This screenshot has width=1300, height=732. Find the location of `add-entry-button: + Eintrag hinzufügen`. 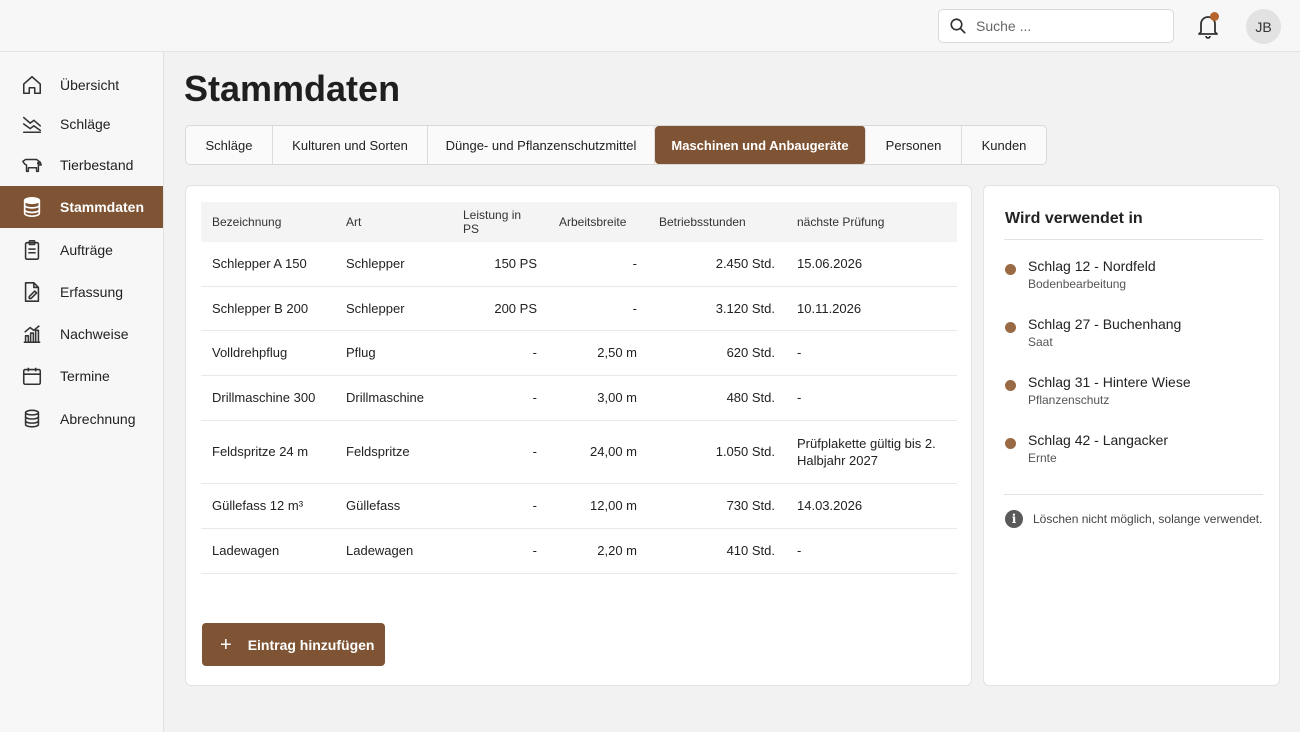

add-entry-button: + Eintrag hinzufügen is located at coordinates (293, 644).